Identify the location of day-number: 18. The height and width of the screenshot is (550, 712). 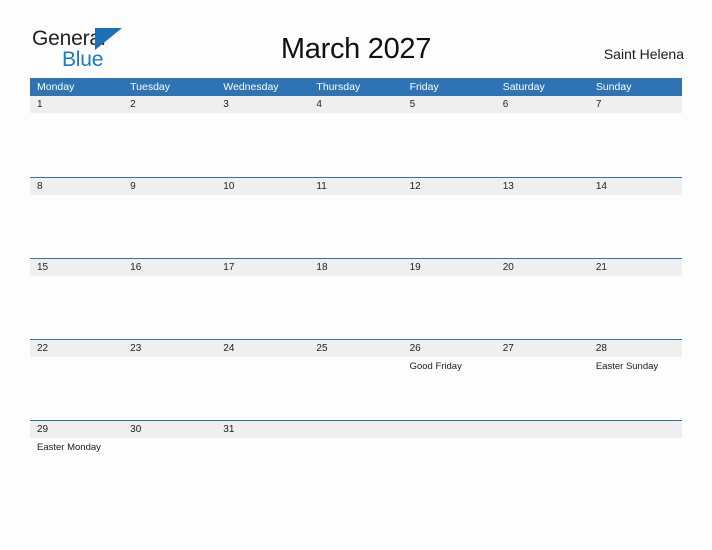
(355, 267).